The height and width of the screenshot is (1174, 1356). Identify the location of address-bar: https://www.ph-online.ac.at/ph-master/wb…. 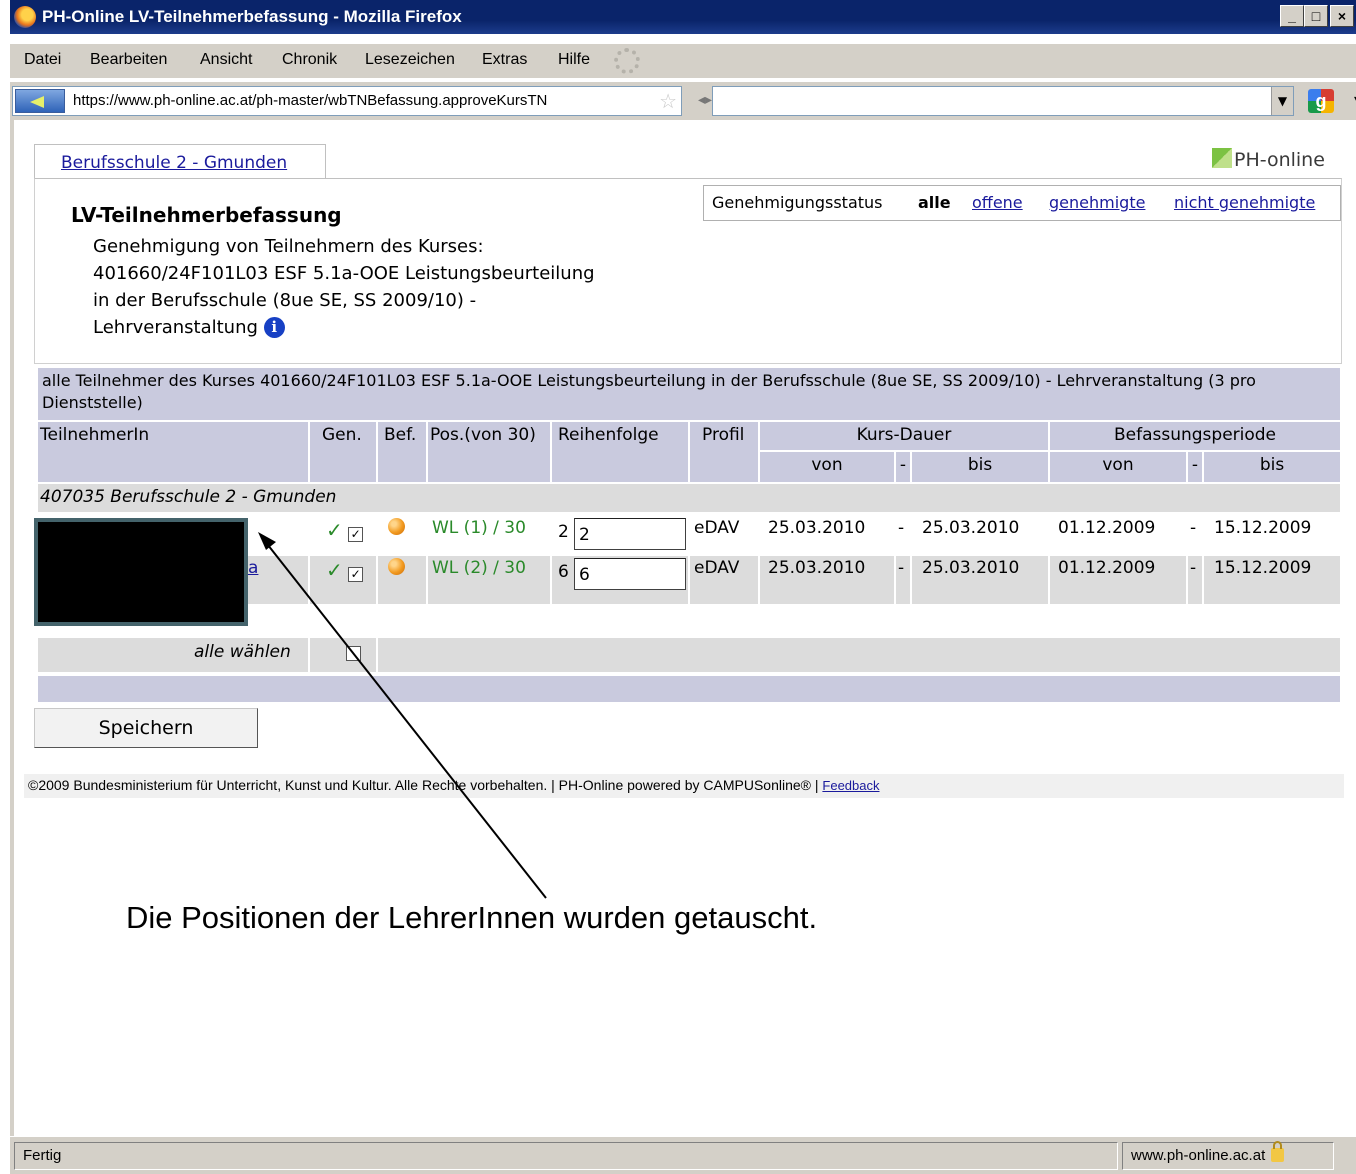
(347, 101).